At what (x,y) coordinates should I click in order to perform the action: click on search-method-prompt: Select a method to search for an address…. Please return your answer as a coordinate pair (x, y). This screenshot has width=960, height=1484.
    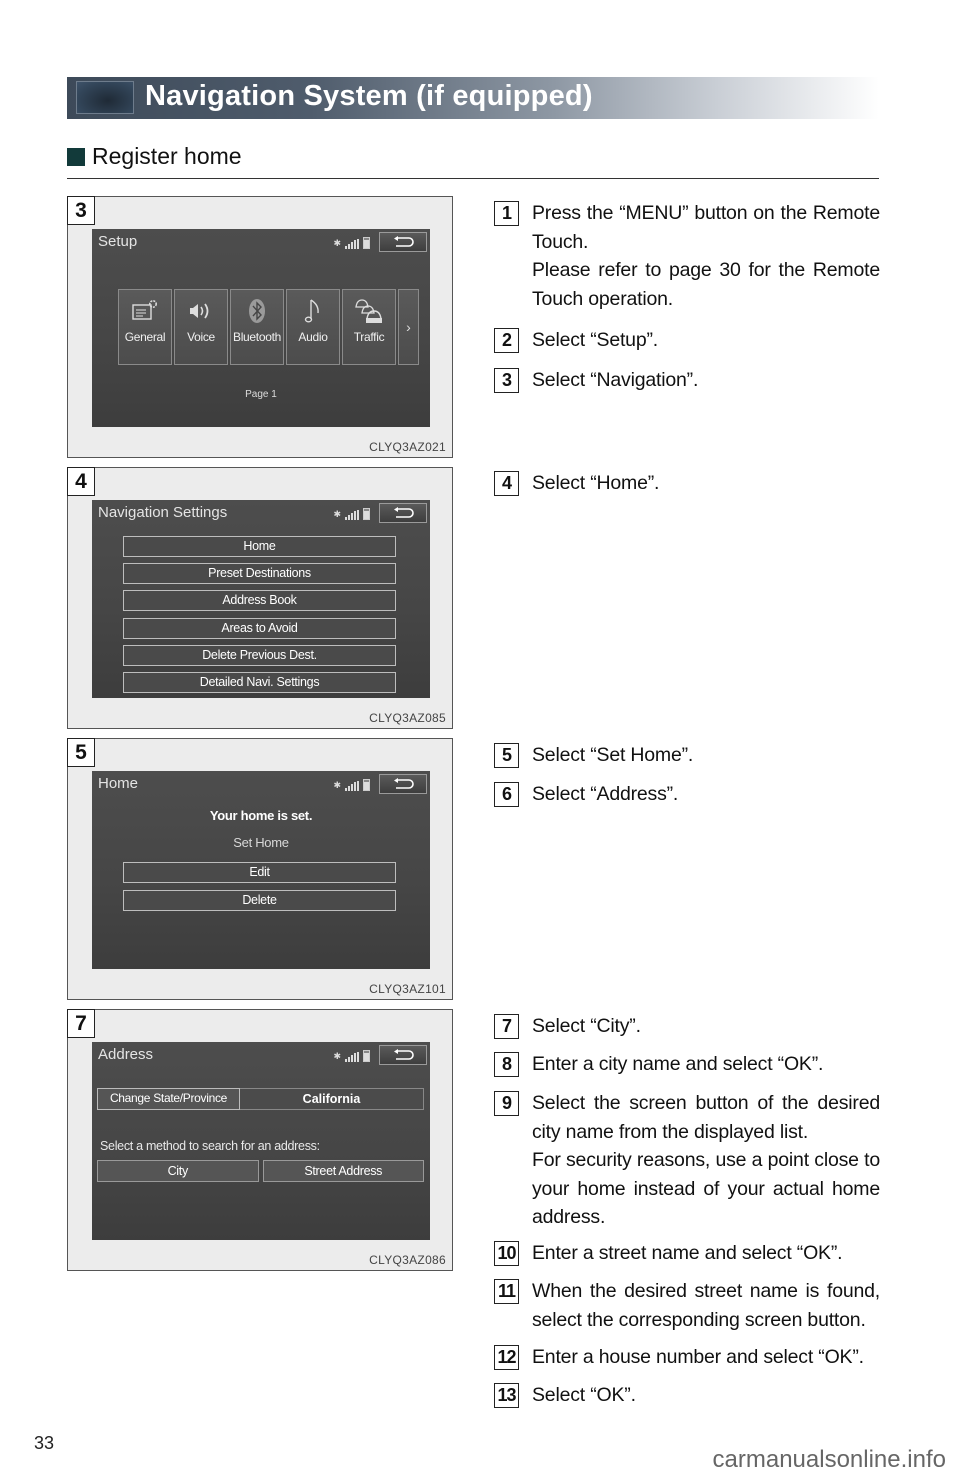
    Looking at the image, I should click on (210, 1146).